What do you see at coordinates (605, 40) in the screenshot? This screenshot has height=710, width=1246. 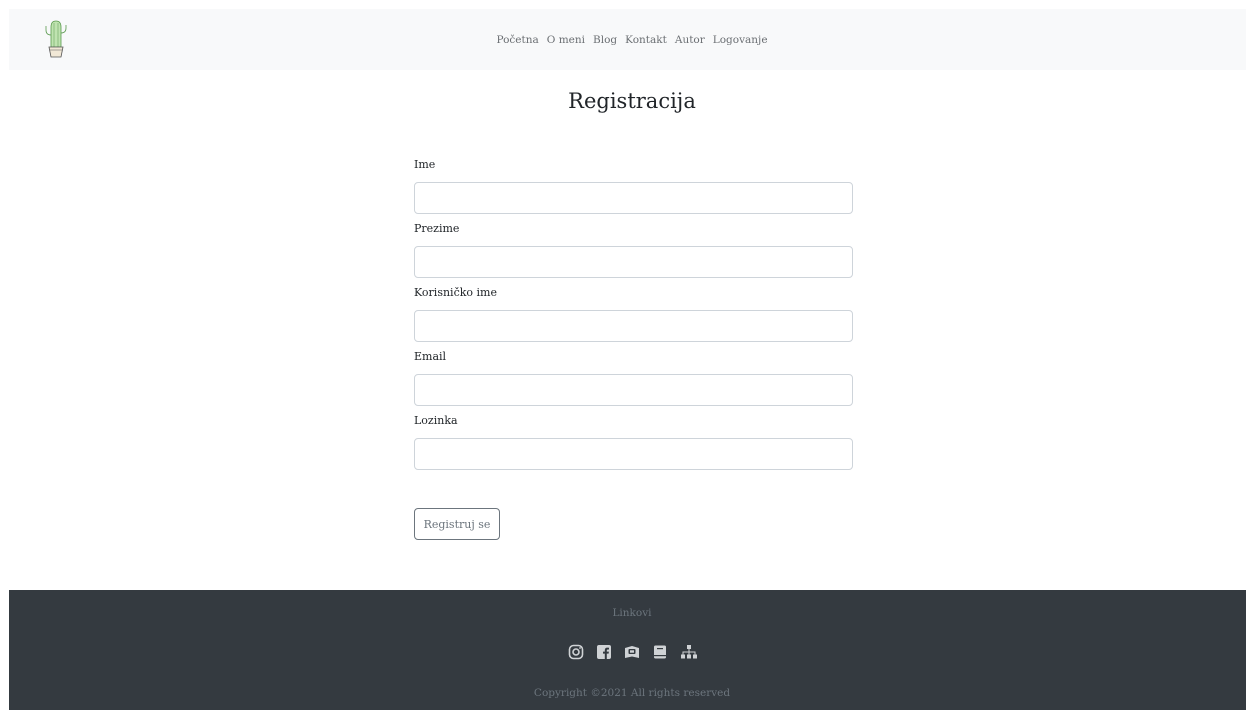 I see `nav-item-blog: Blog` at bounding box center [605, 40].